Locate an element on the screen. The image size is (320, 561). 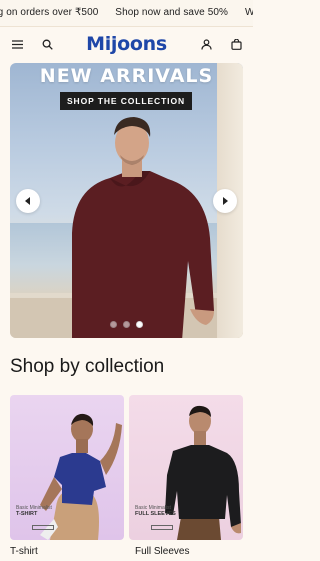
full-sleeves-model-image is located at coordinates (203, 472).